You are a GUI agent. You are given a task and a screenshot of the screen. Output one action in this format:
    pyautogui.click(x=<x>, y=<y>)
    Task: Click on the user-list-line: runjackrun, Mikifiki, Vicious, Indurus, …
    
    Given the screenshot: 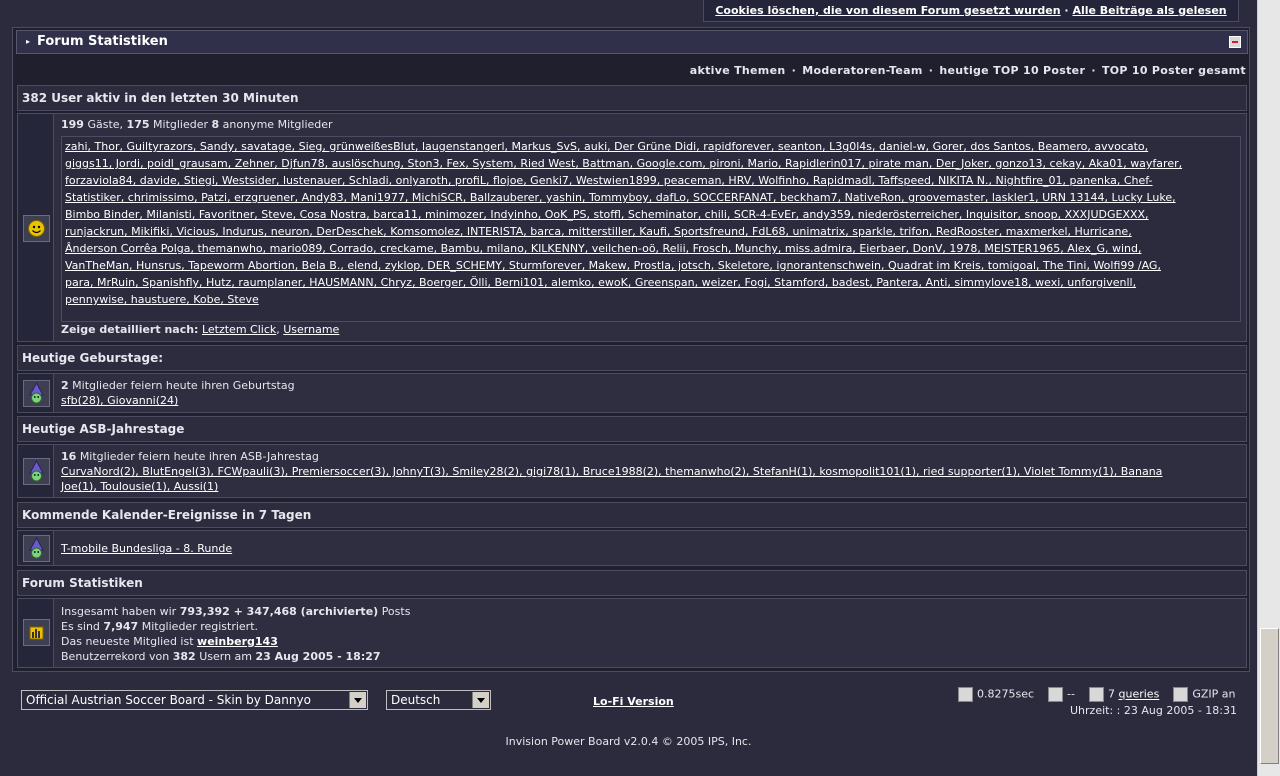 What is the action you would take?
    pyautogui.click(x=651, y=231)
    